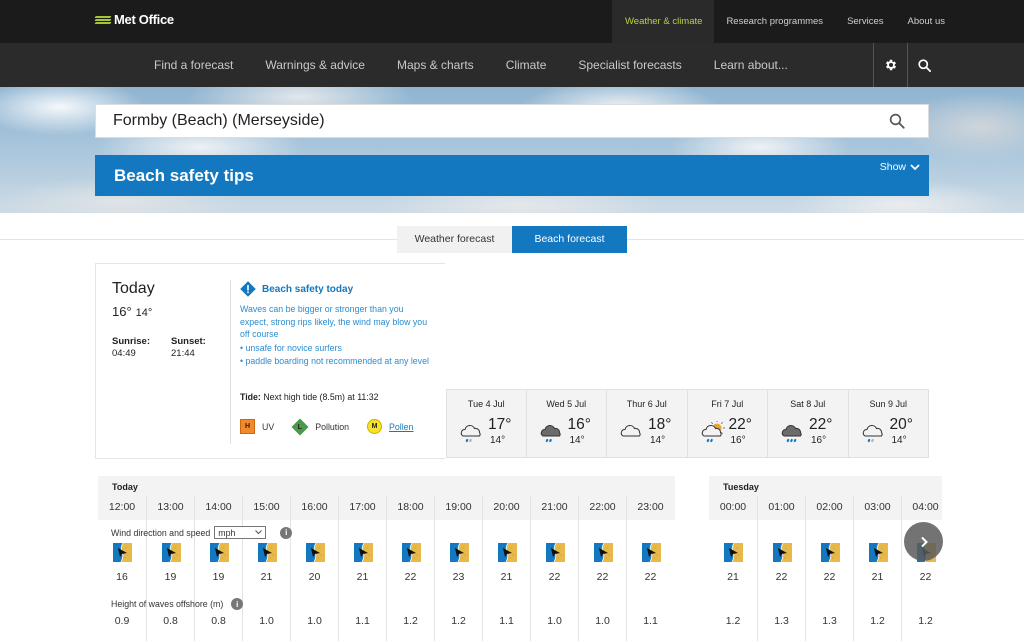  What do you see at coordinates (901, 424) in the screenshot?
I see `day-high: 20°` at bounding box center [901, 424].